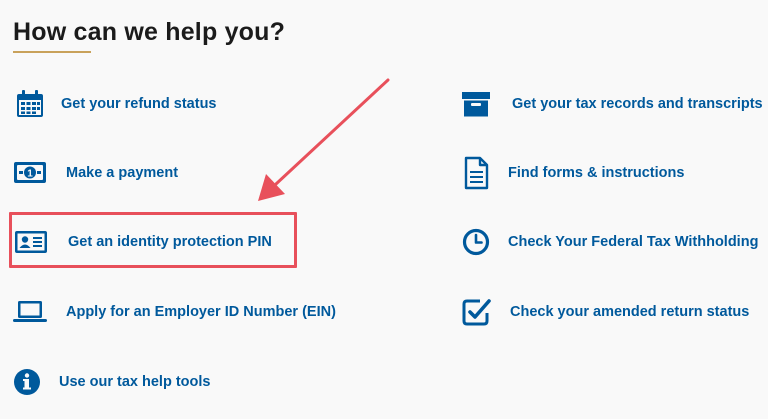 This screenshot has height=419, width=768. What do you see at coordinates (476, 104) in the screenshot?
I see `archive-box-icon` at bounding box center [476, 104].